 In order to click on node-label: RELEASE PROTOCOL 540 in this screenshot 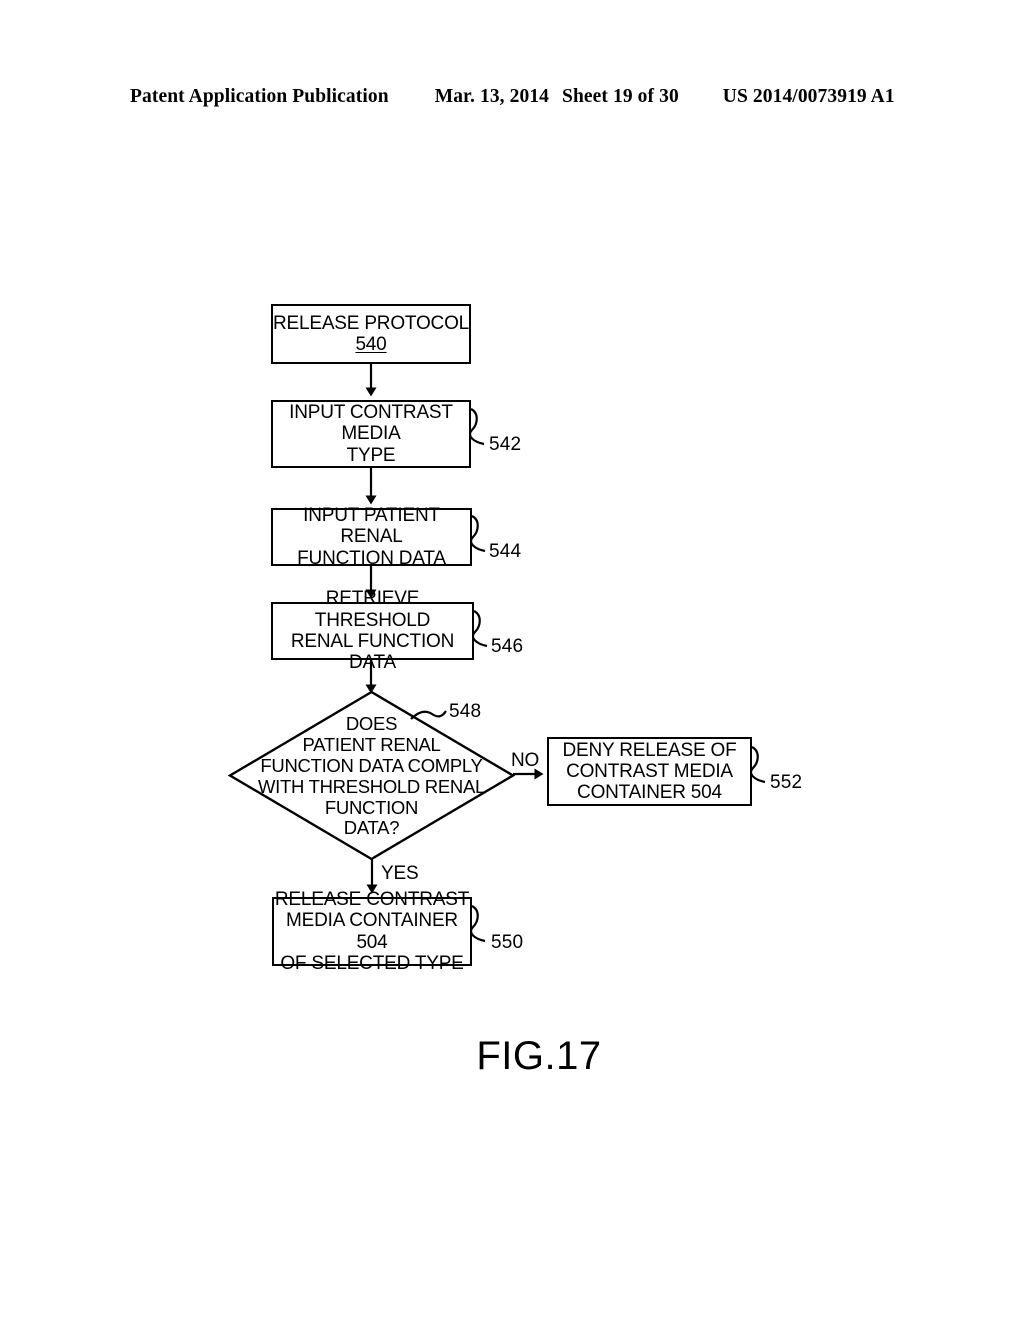, I will do `click(371, 333)`.